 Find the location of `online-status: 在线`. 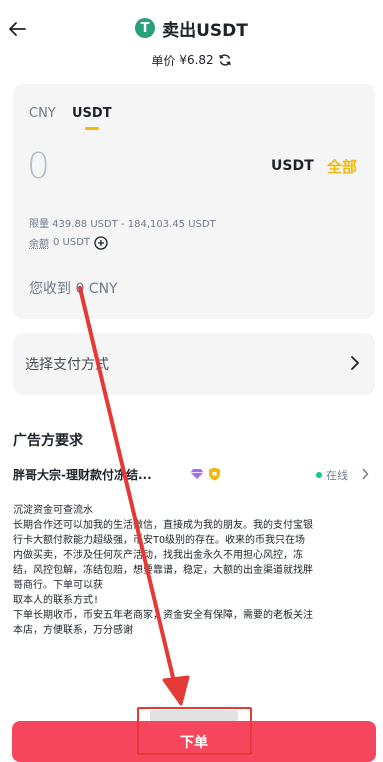

online-status: 在线 is located at coordinates (332, 475).